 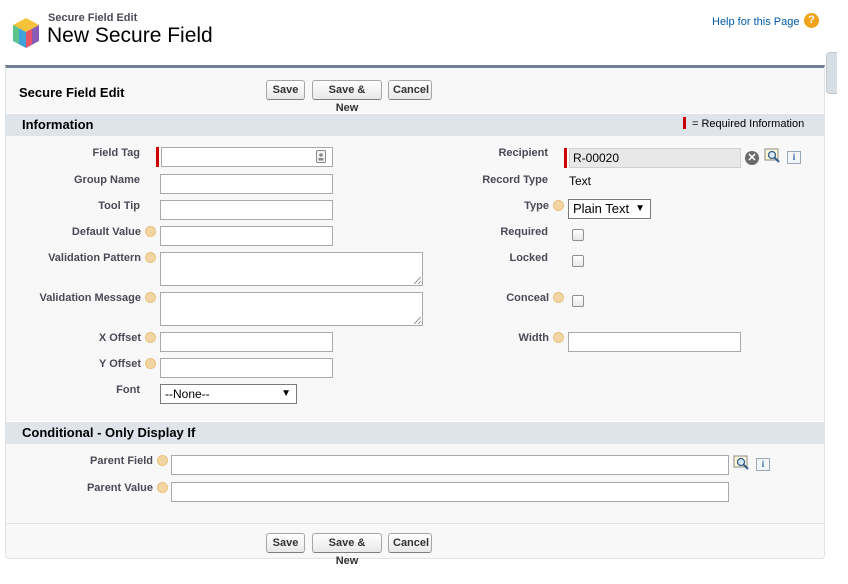 I want to click on font-select: --None-- ▼, so click(x=228, y=394).